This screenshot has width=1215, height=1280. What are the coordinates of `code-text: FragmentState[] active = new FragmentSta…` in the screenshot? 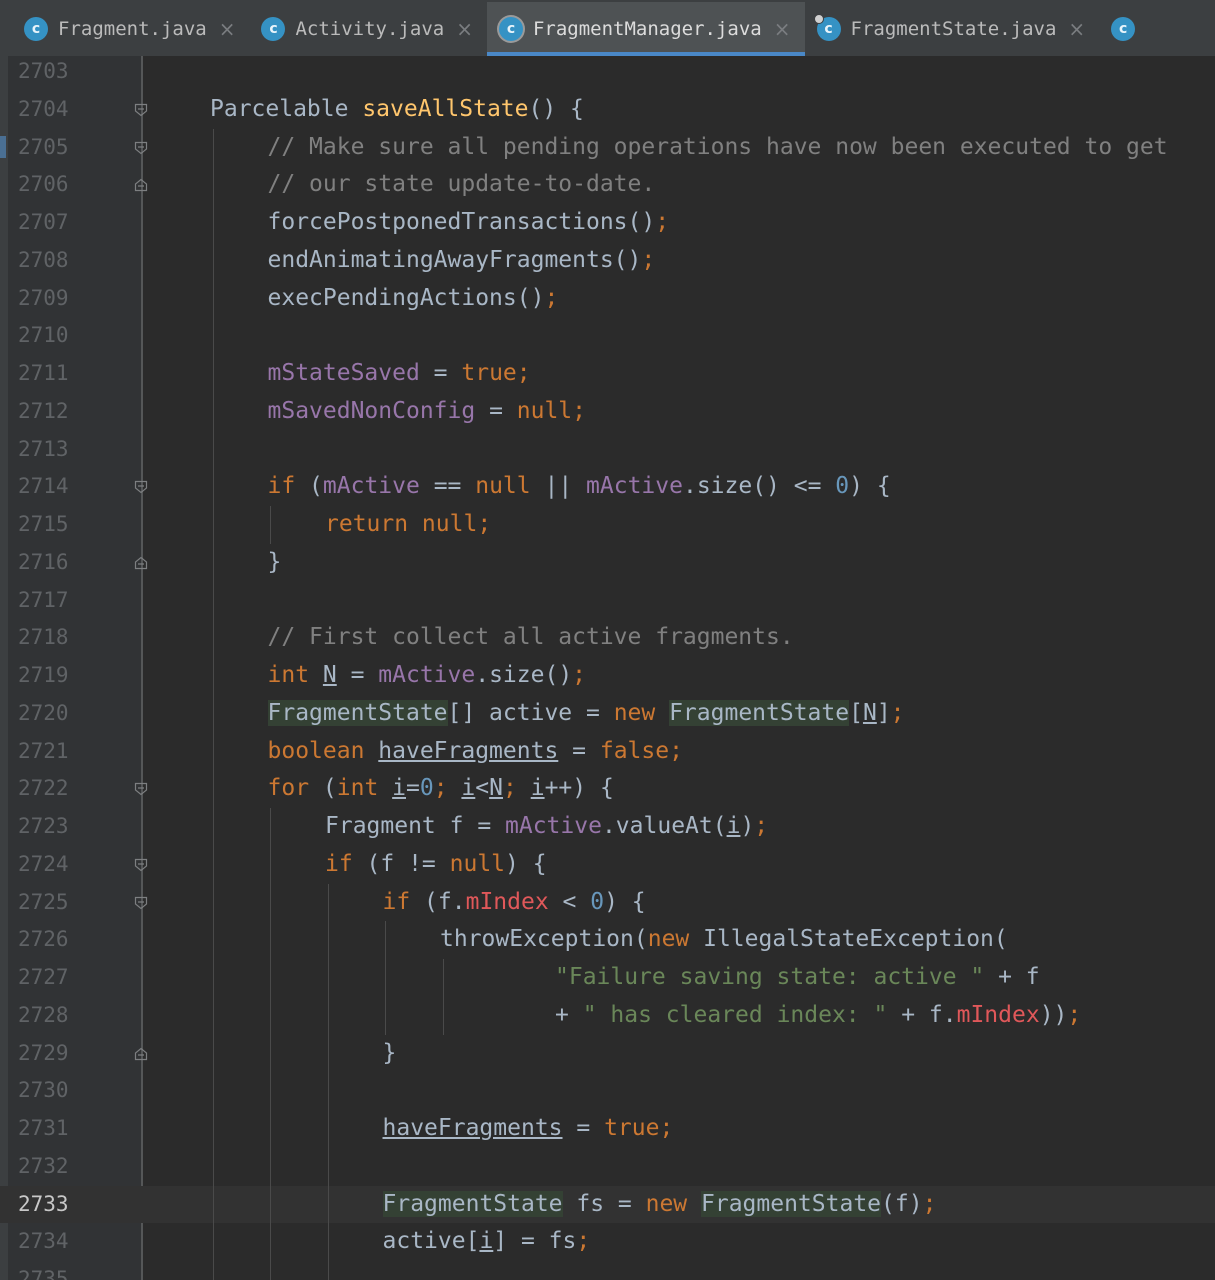 It's located at (586, 714).